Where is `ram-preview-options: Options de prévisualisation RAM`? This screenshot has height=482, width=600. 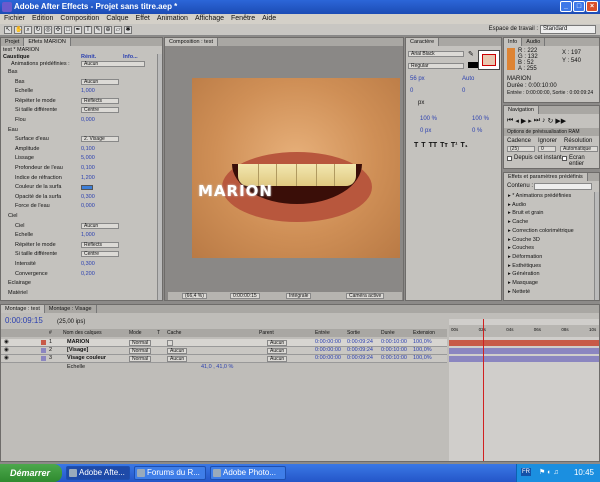
ram-preview-options: Options de prévisualisation RAM is located at coordinates (551, 132).